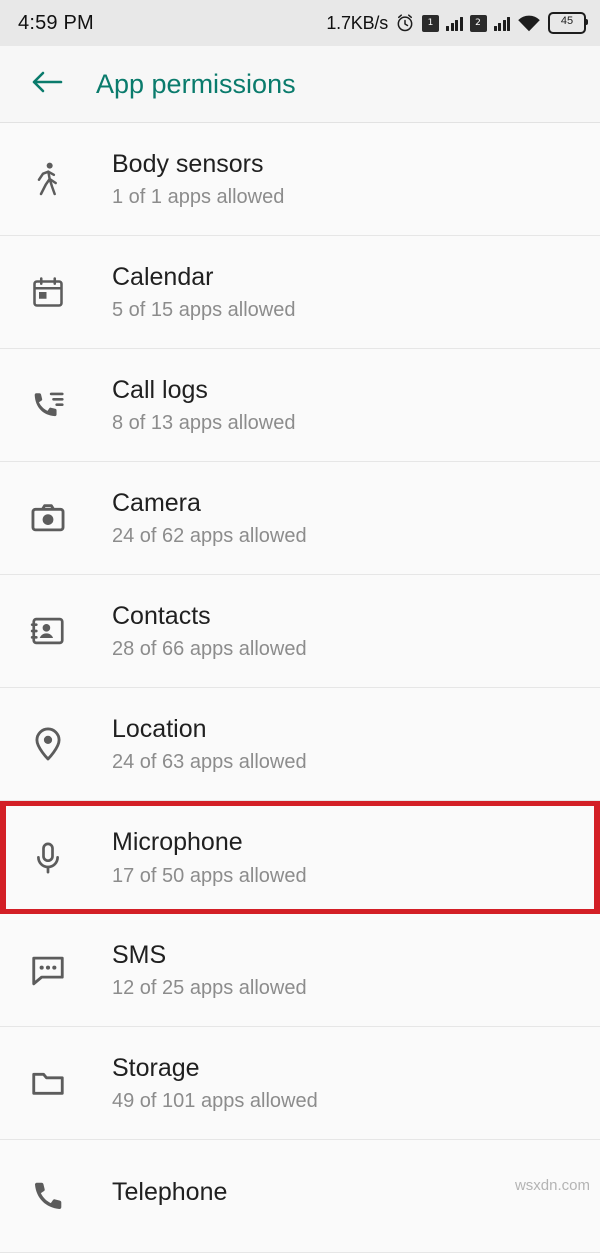 This screenshot has height=1253, width=600. What do you see at coordinates (48, 518) in the screenshot?
I see `camera-icon` at bounding box center [48, 518].